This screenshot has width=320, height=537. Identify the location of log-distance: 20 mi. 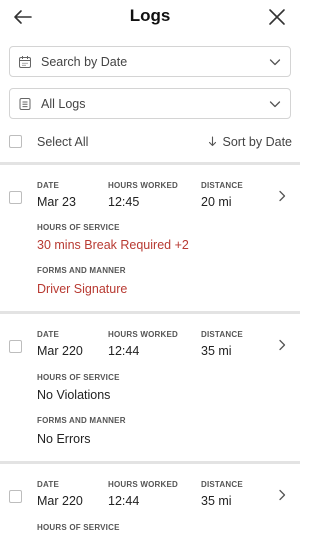
(216, 202).